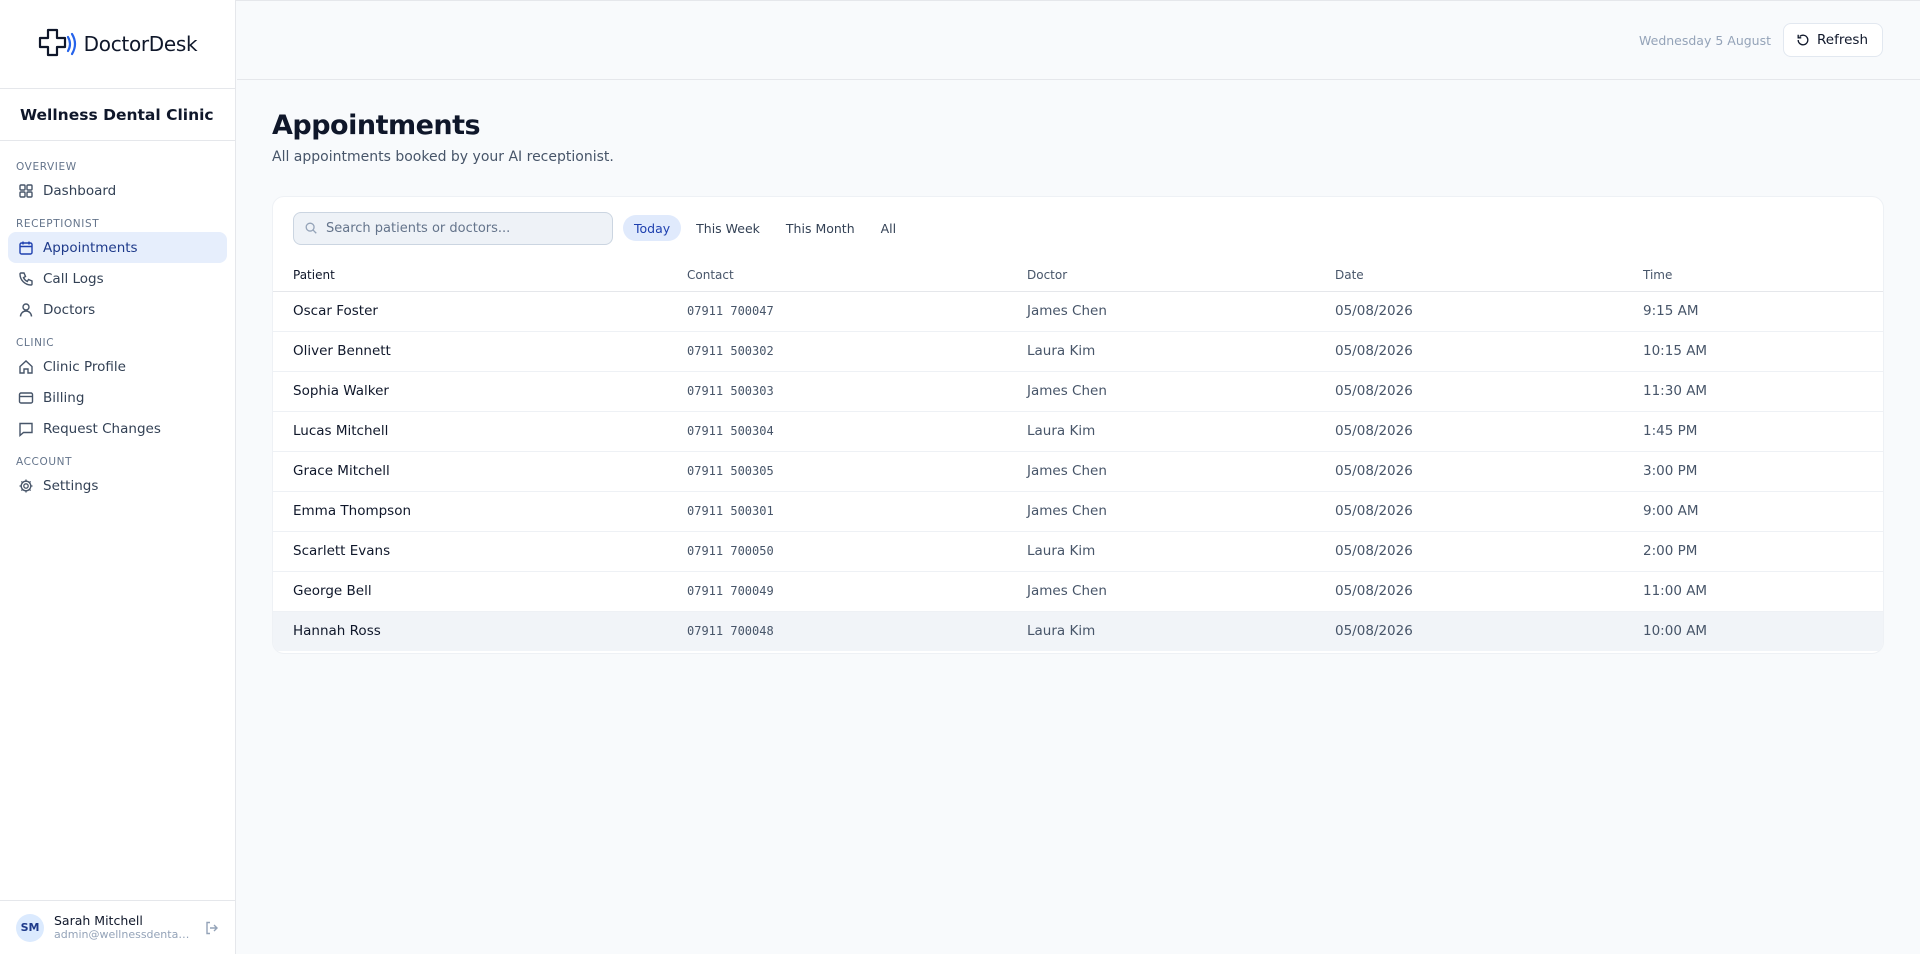 This screenshot has width=1920, height=954. I want to click on sidebar-item-call-logs: Call Logs, so click(117, 278).